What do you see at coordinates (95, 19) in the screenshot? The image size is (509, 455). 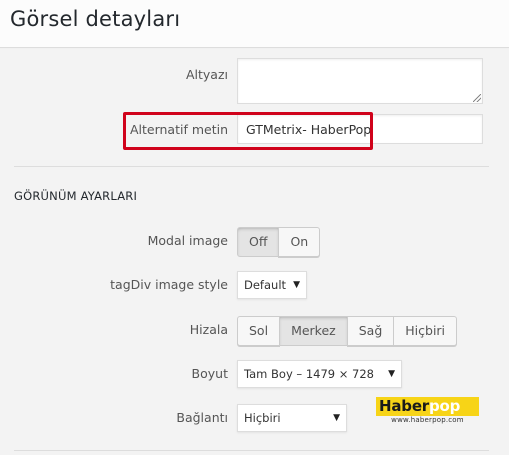 I see `page-title: Görsel detayları` at bounding box center [95, 19].